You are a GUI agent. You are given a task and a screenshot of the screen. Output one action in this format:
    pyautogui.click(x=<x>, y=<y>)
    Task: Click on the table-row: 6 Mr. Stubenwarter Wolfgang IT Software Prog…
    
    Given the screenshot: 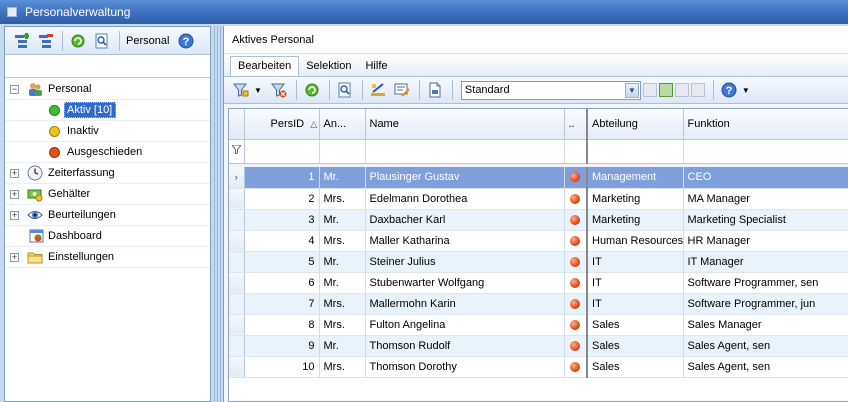 What is the action you would take?
    pyautogui.click(x=538, y=283)
    